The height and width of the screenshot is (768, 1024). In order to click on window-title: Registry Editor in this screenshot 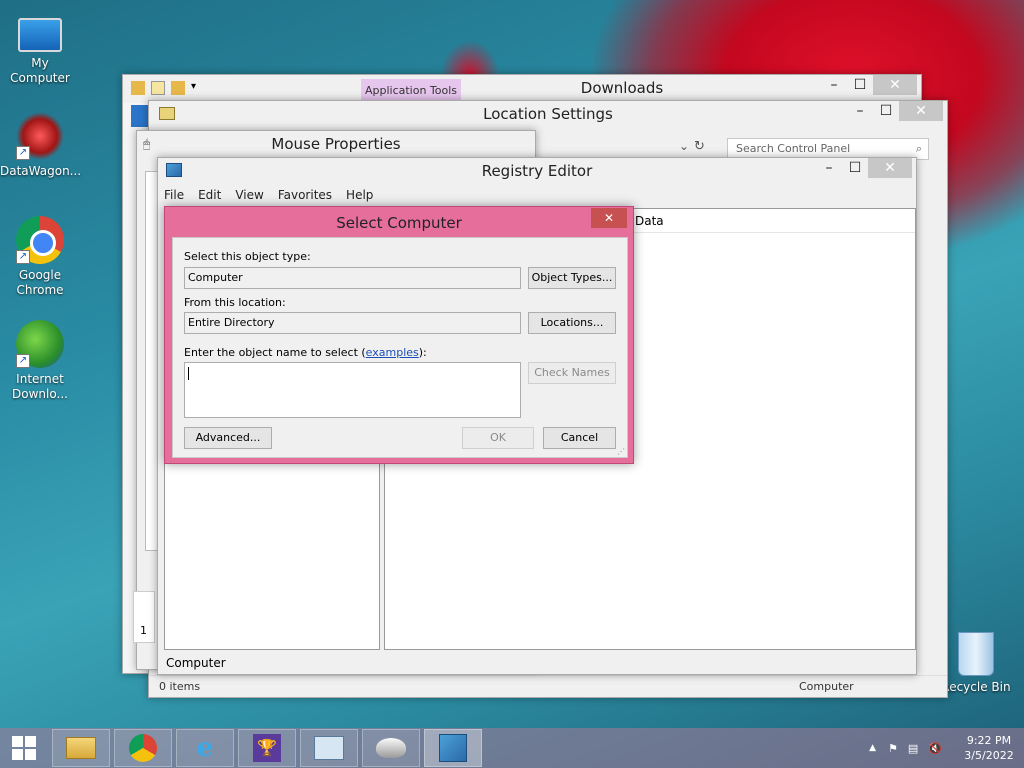, I will do `click(537, 171)`.